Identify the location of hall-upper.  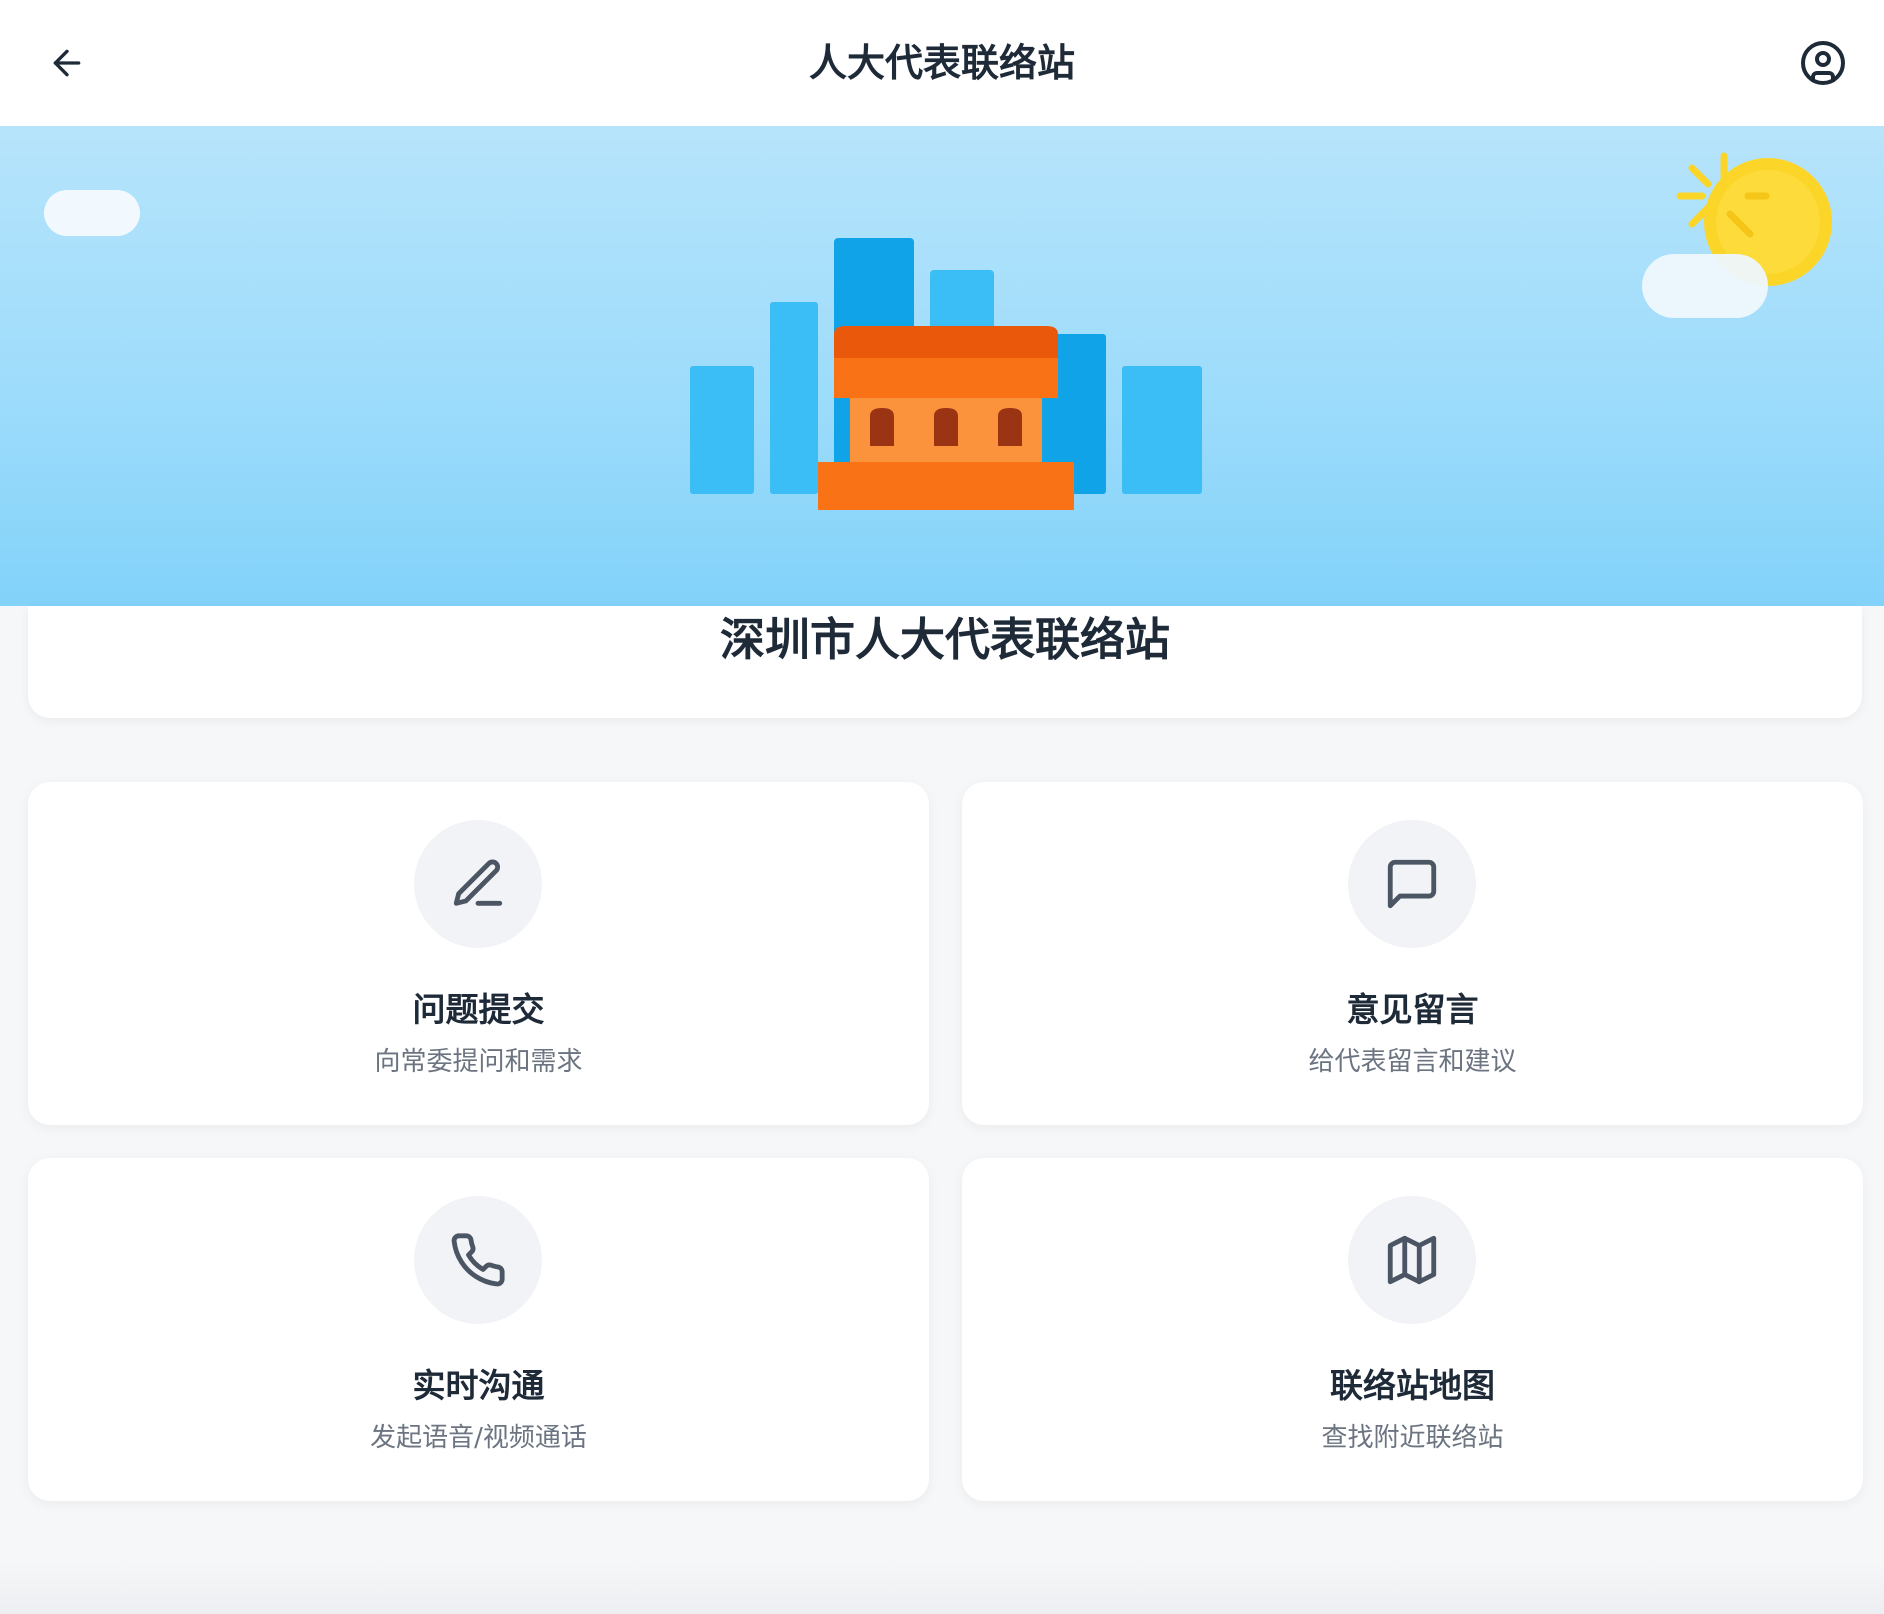
(946, 378).